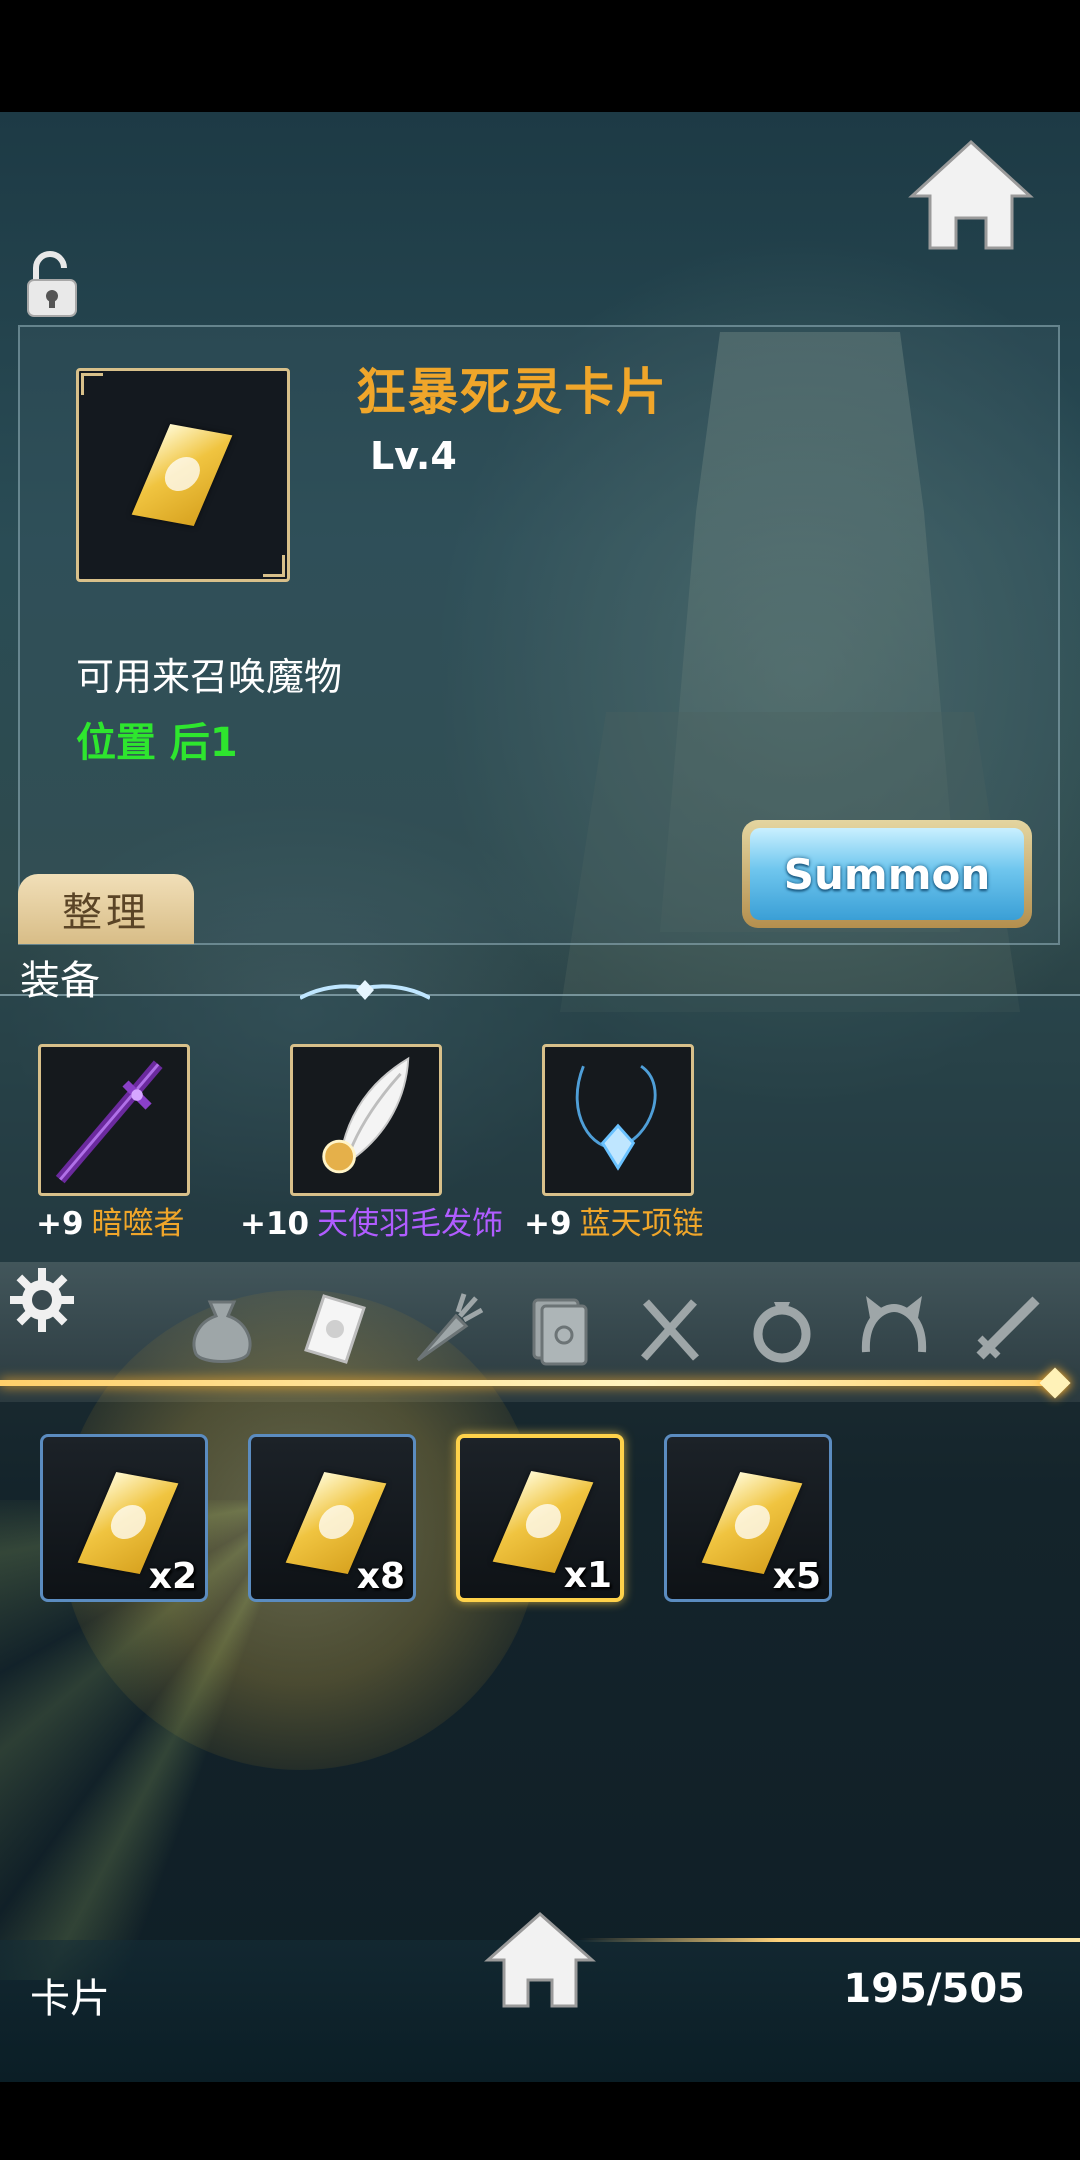  What do you see at coordinates (275, 1224) in the screenshot?
I see `enhance-level: +10` at bounding box center [275, 1224].